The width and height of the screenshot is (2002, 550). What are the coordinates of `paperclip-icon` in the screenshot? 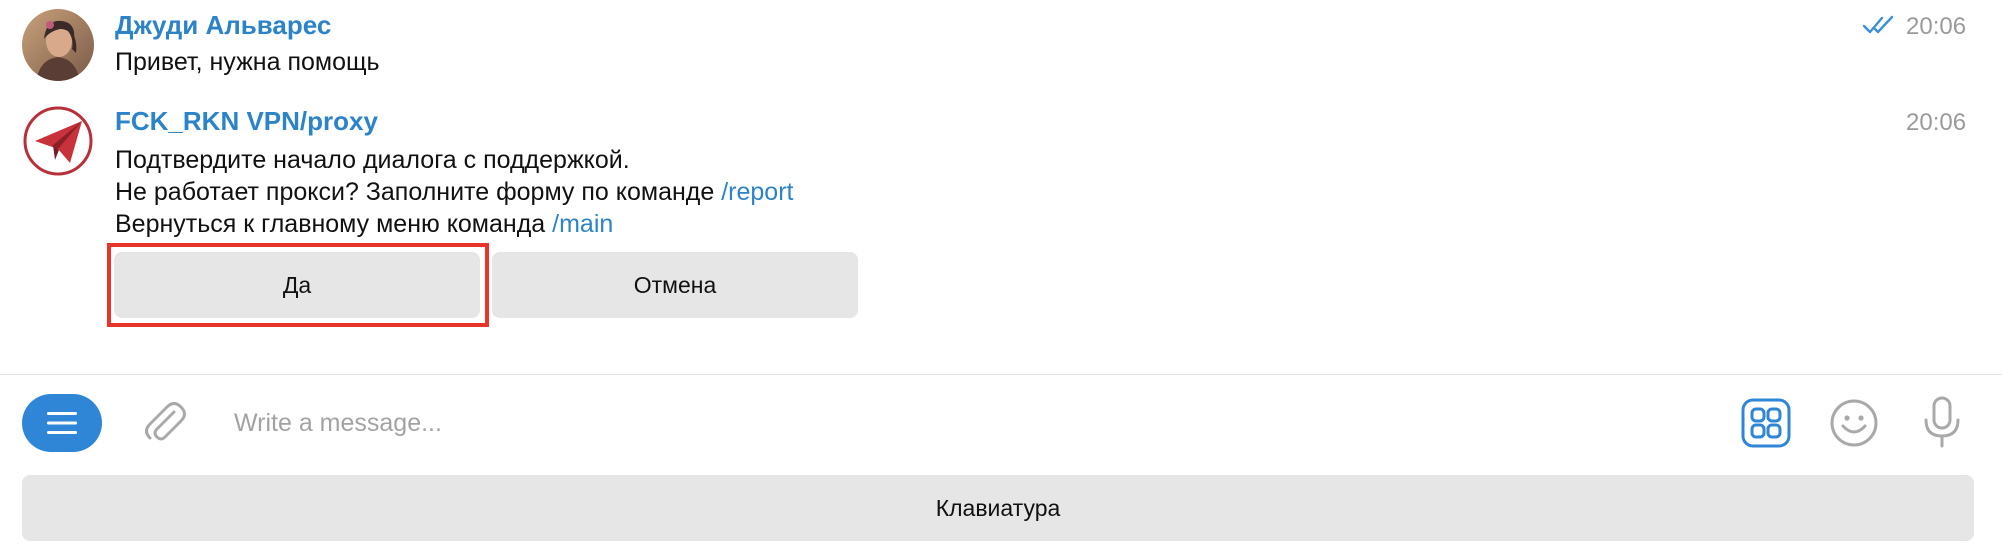 It's located at (165, 421).